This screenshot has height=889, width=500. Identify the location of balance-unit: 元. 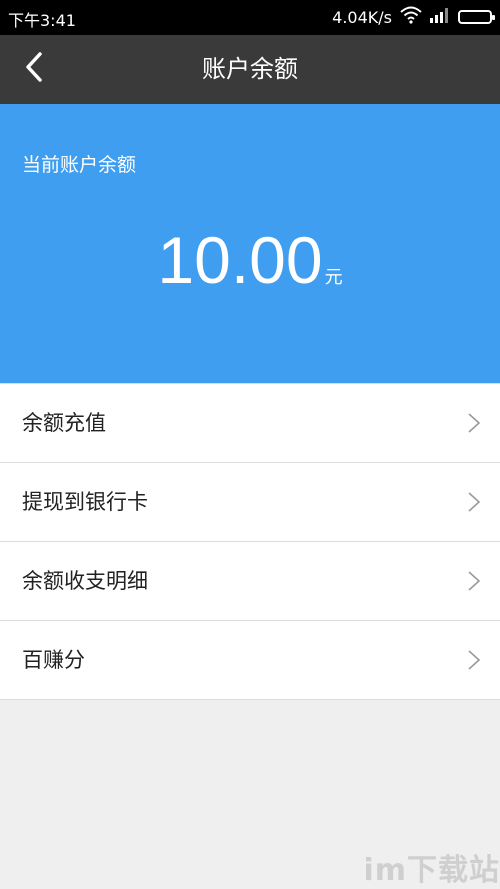
(333, 277).